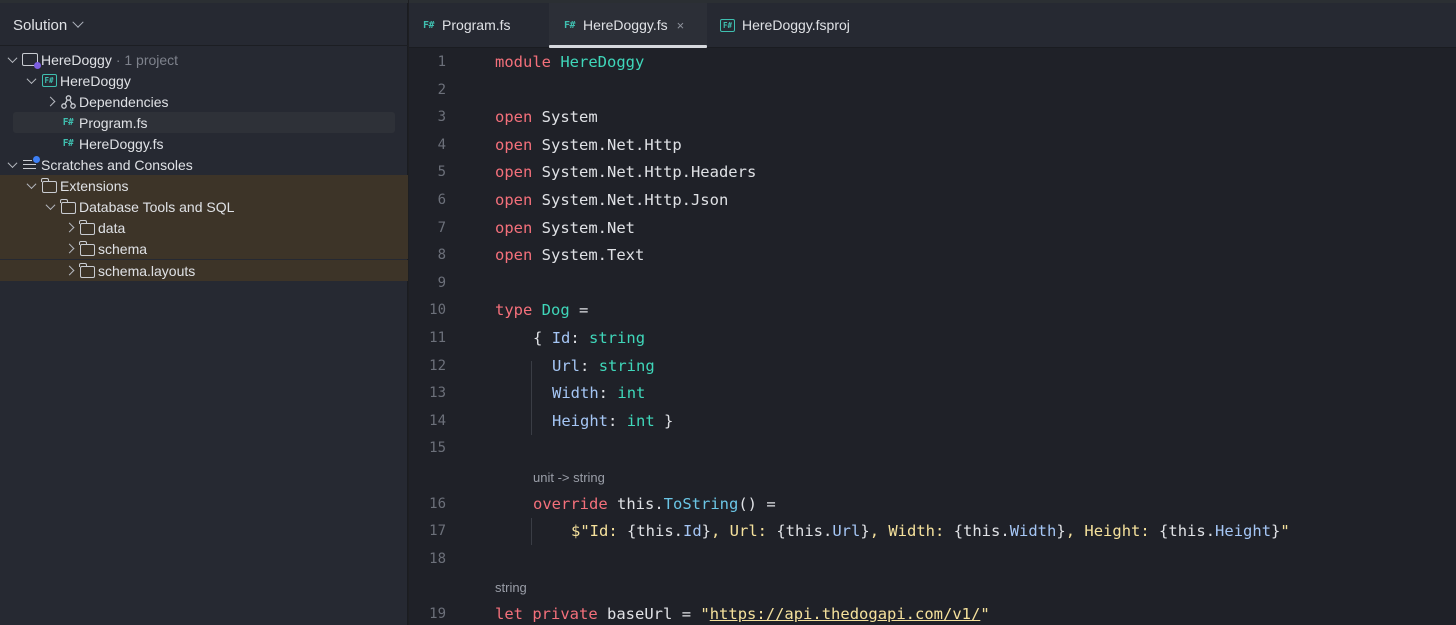 The image size is (1456, 625). Describe the element at coordinates (113, 122) in the screenshot. I see `tree-item-label: Program.fs` at that location.